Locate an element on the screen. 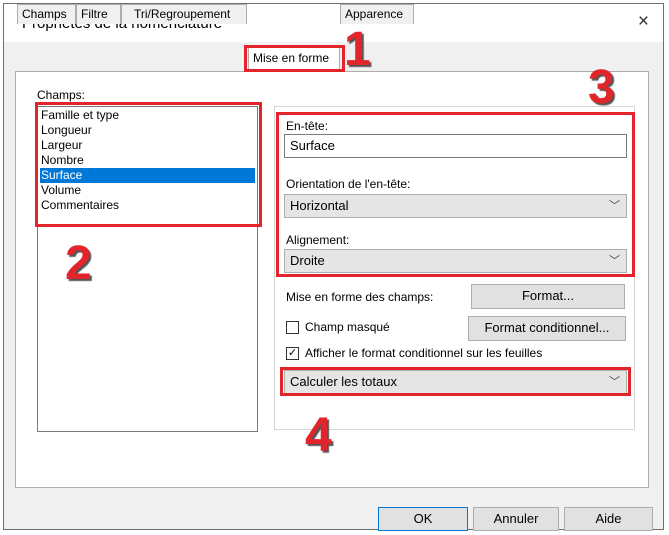 The width and height of the screenshot is (669, 535). field-format-label: Mise en forme des champs: is located at coordinates (360, 297).